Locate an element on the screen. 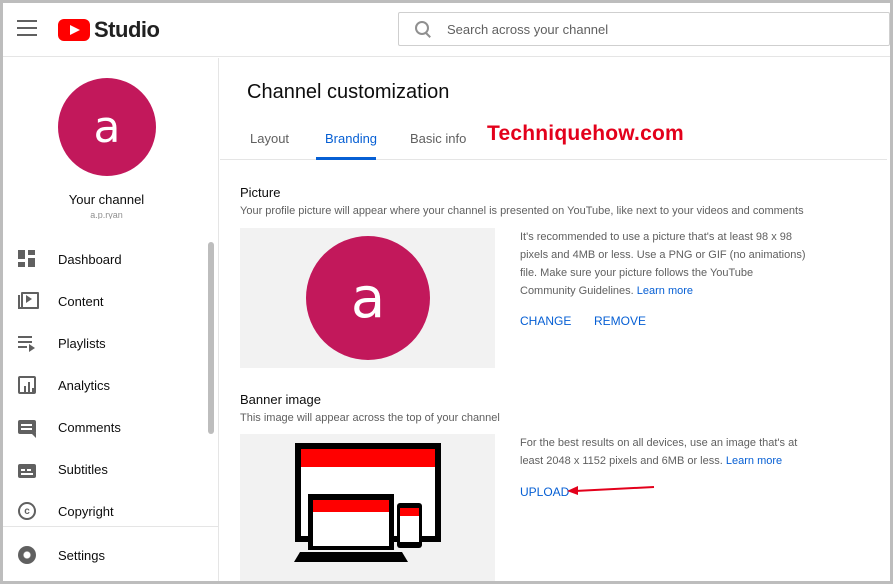 This screenshot has height=584, width=893. dashboard-icon is located at coordinates (27, 259).